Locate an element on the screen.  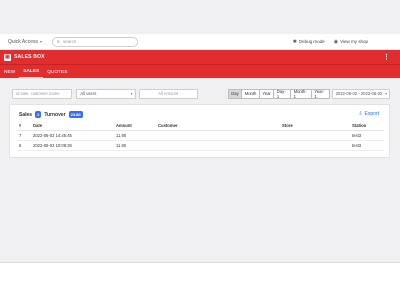
export-button: ⇩ Export is located at coordinates (368, 114).